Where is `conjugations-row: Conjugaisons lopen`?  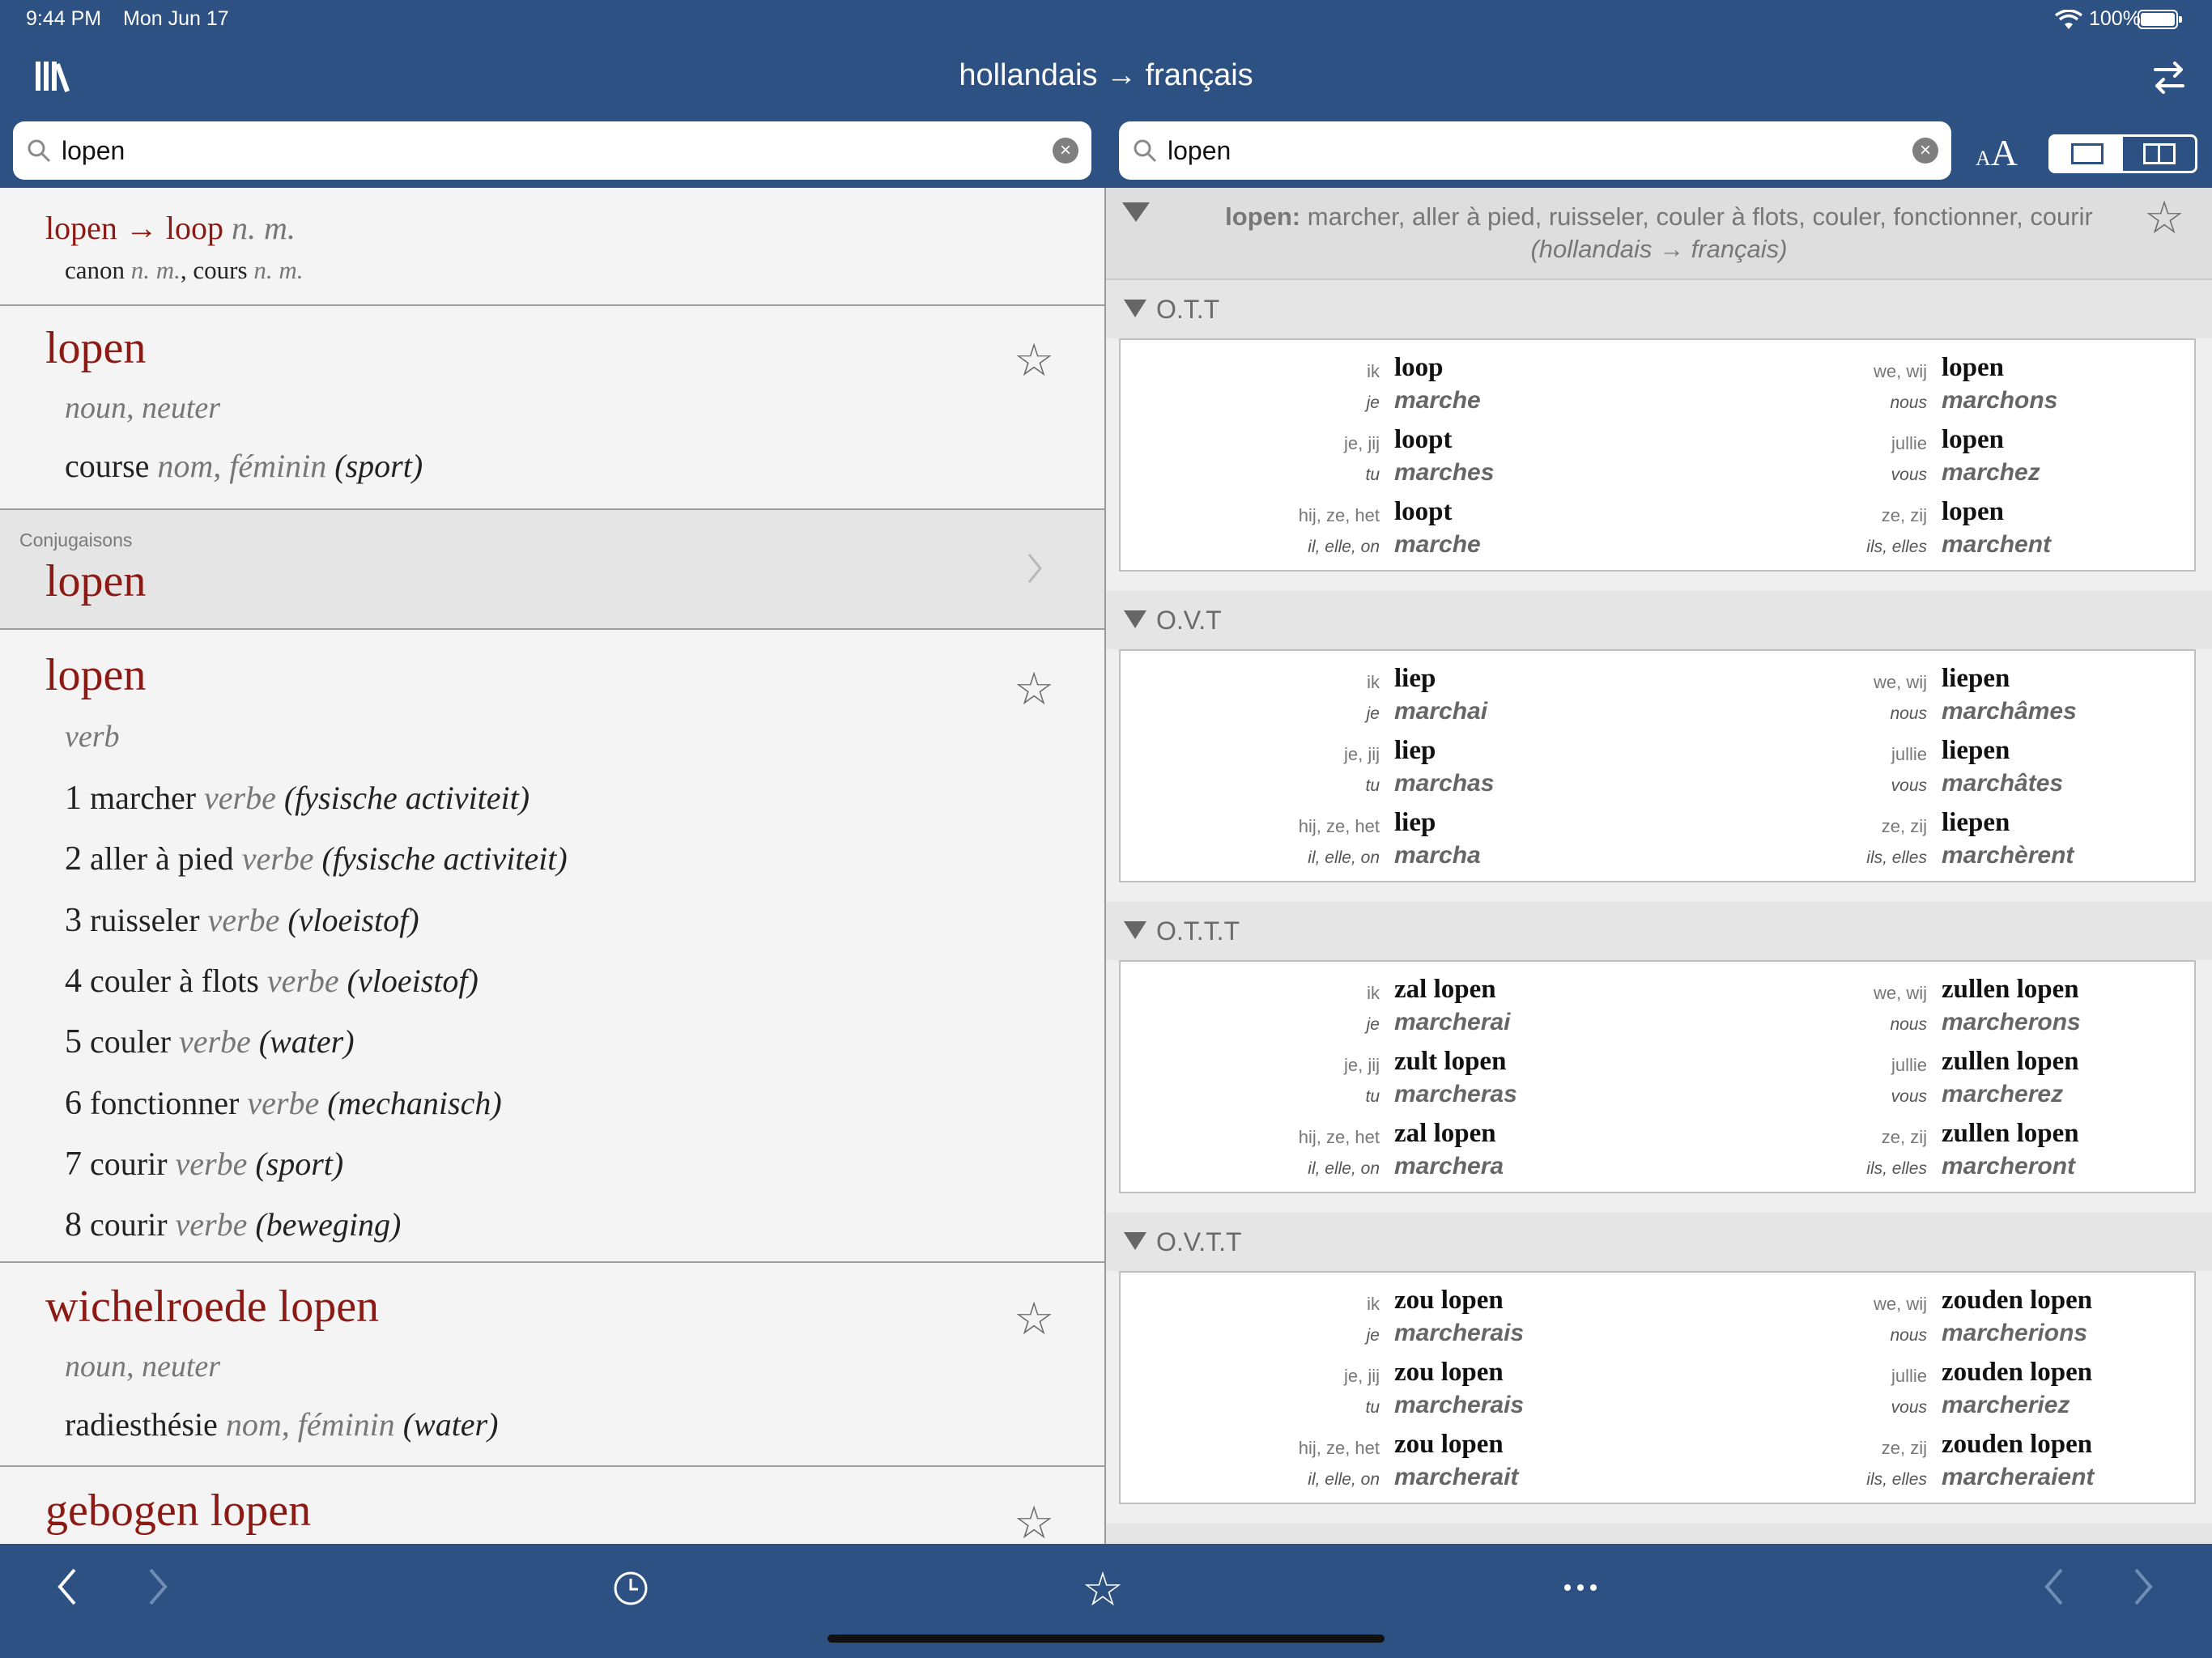
conjugations-row: Conjugaisons lopen is located at coordinates (552, 569).